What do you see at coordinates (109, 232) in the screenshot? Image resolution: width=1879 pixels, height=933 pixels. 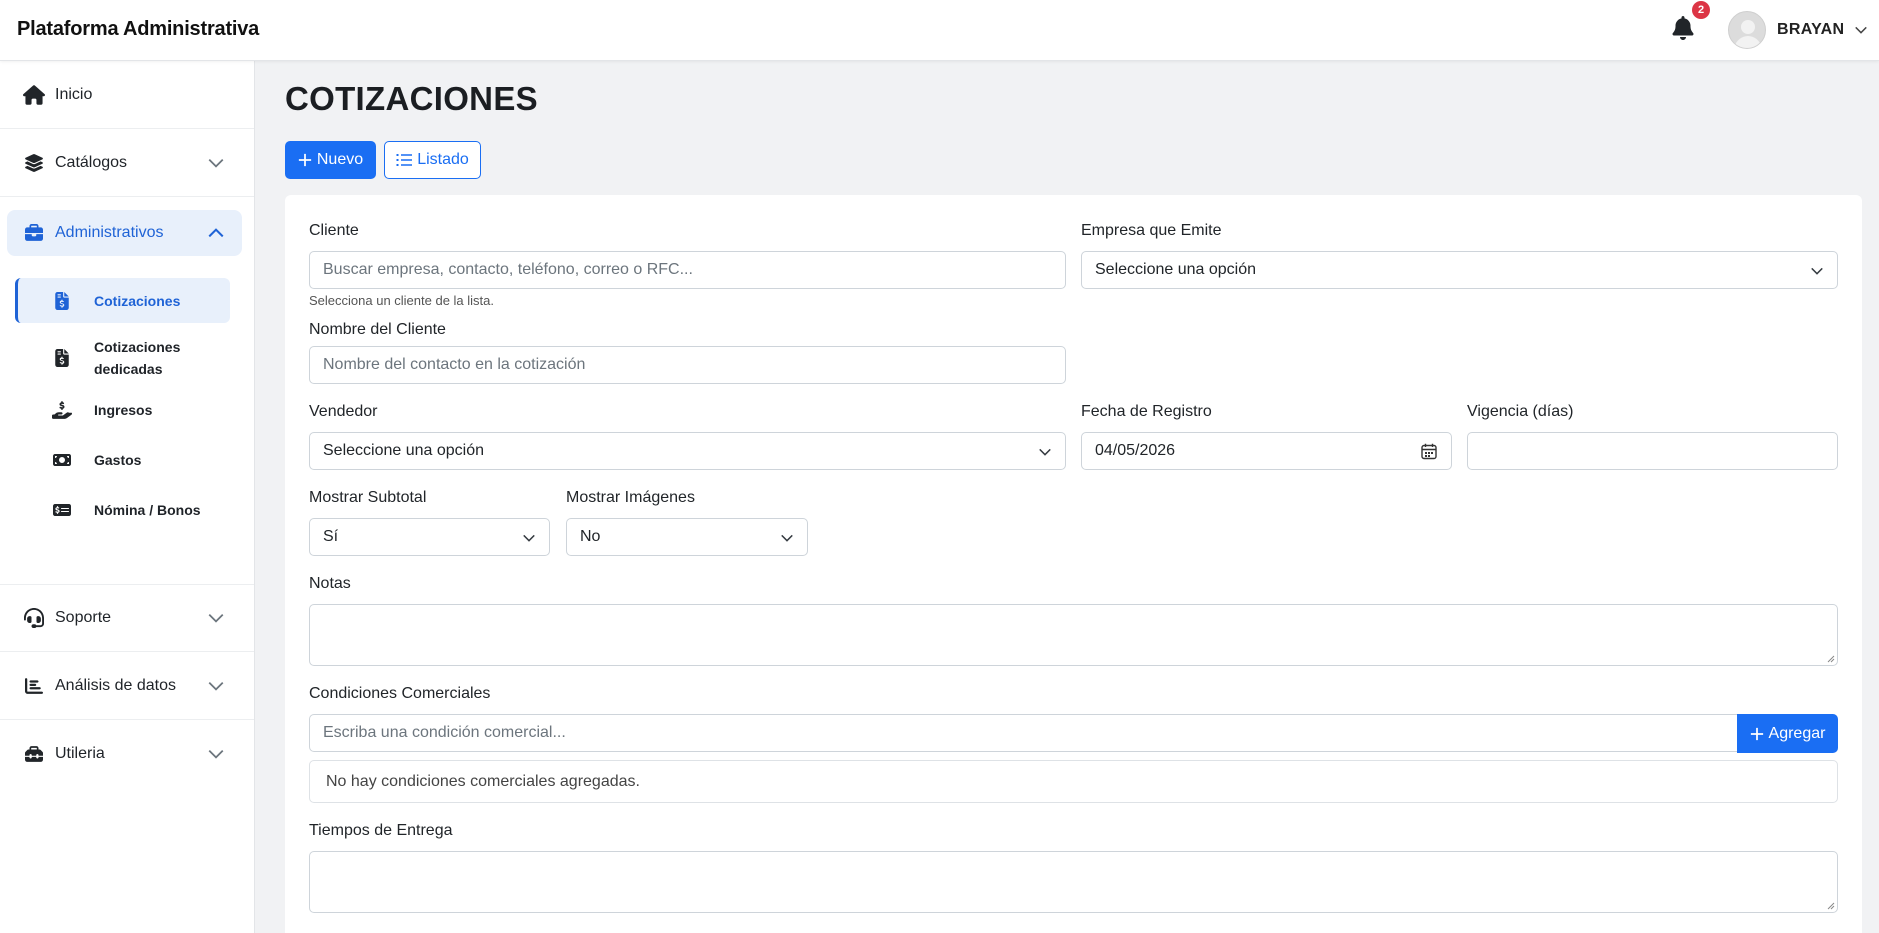 I see `sidebar-item-label: Administrativos` at bounding box center [109, 232].